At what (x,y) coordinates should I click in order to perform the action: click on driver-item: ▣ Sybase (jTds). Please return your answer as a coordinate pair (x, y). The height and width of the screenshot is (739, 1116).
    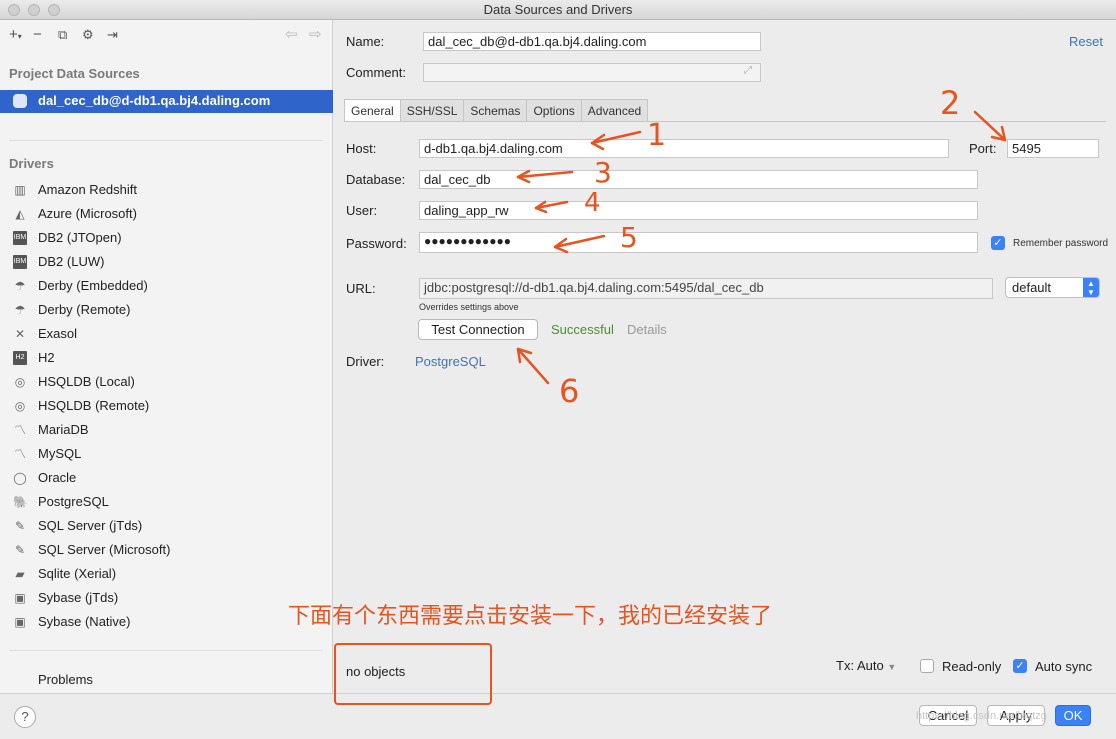
    Looking at the image, I should click on (166, 598).